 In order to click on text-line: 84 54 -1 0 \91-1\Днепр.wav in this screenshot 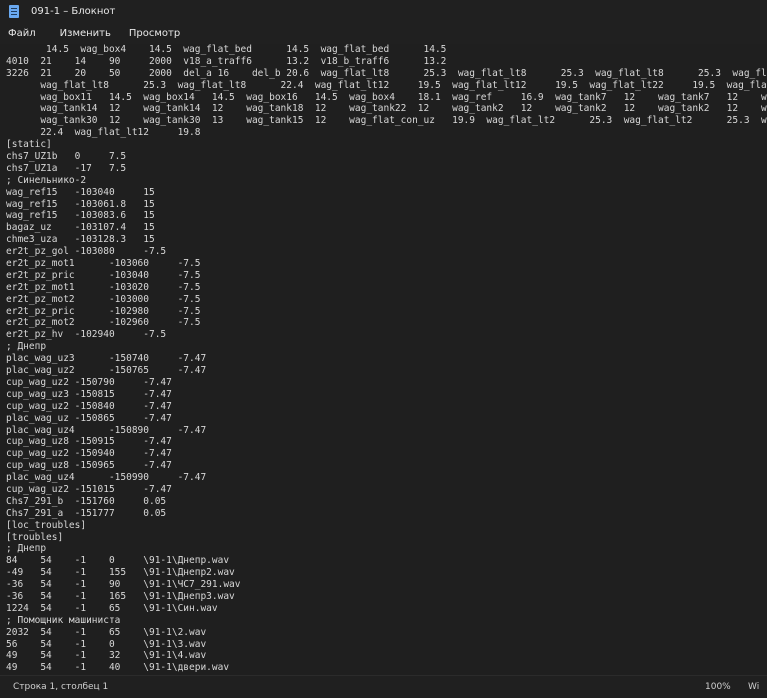, I will do `click(118, 561)`.